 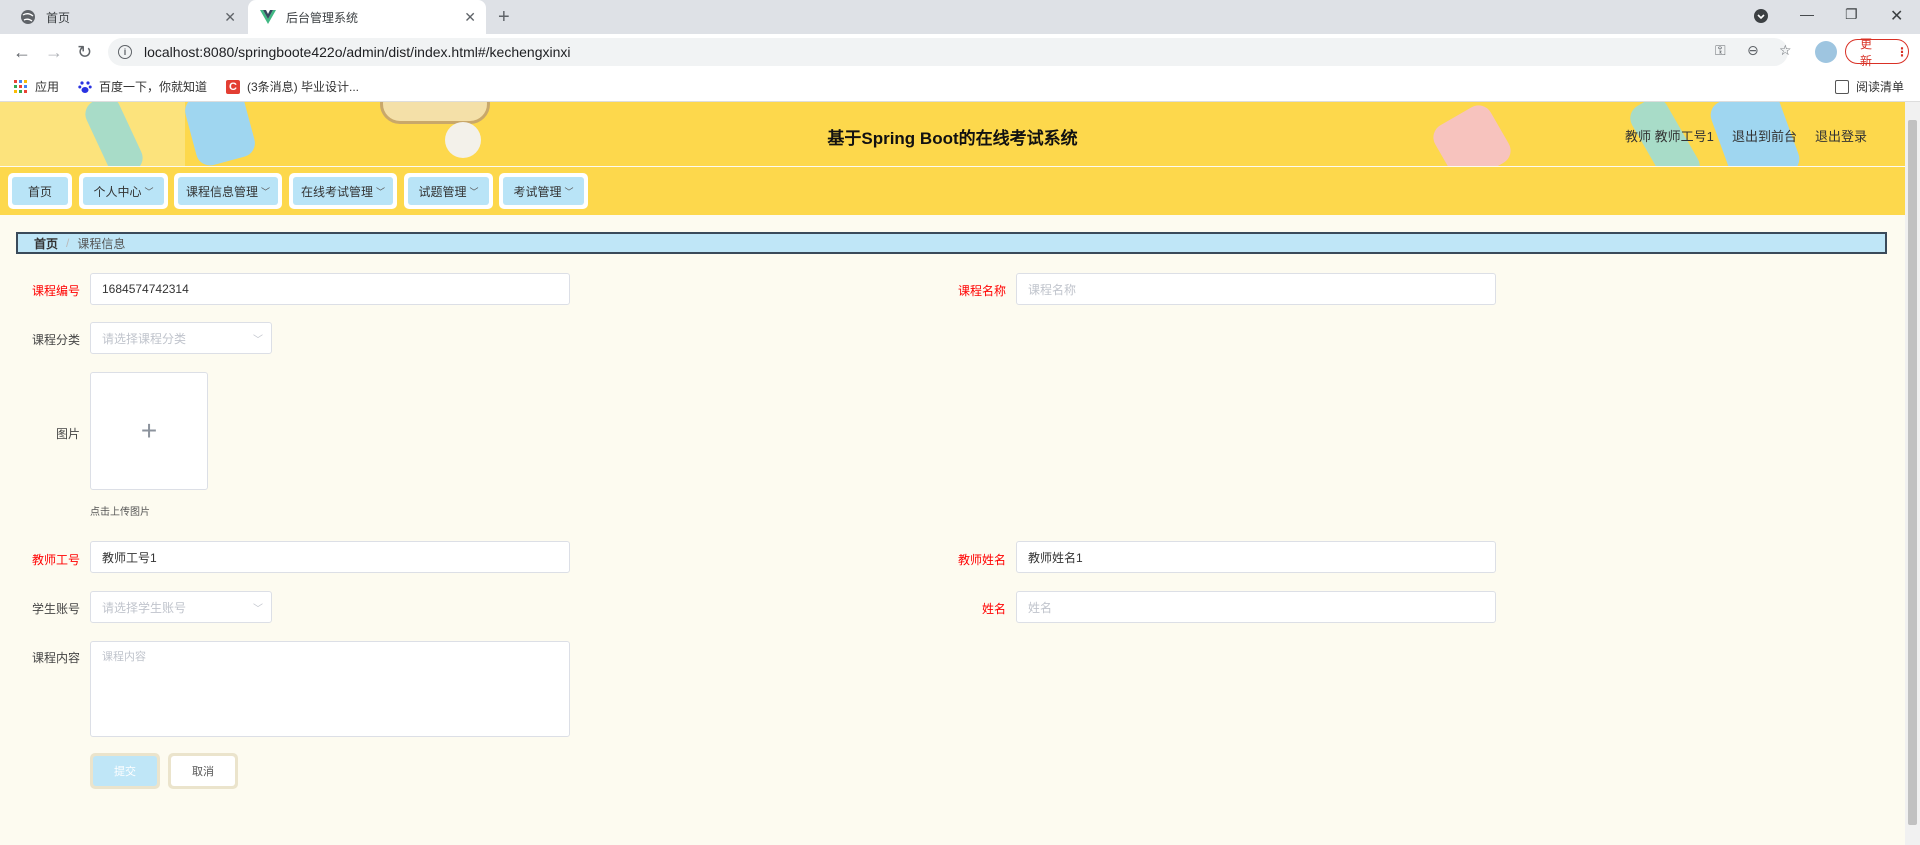 What do you see at coordinates (981, 291) in the screenshot?
I see `course-name-label: 课程名称` at bounding box center [981, 291].